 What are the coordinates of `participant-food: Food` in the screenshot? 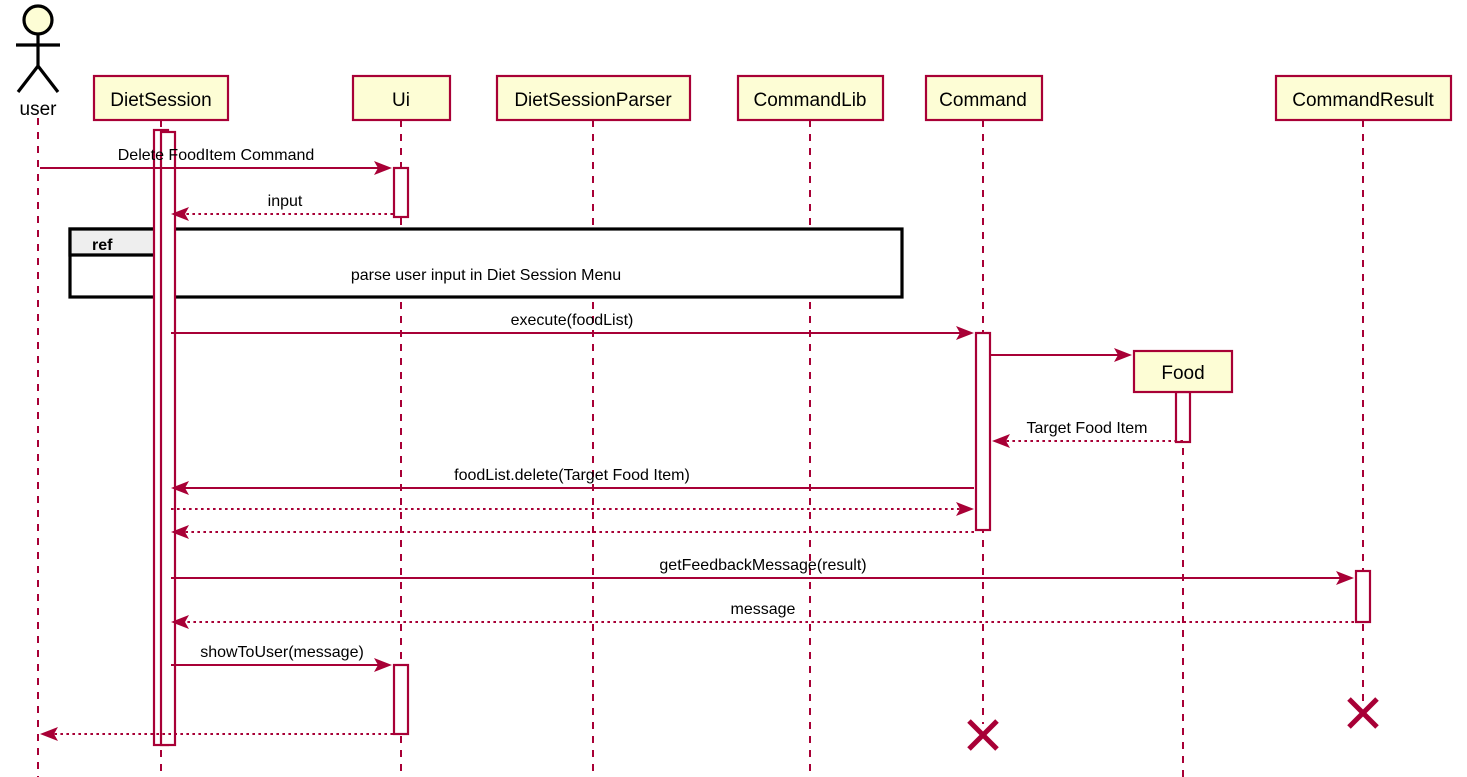 It's located at (1183, 371).